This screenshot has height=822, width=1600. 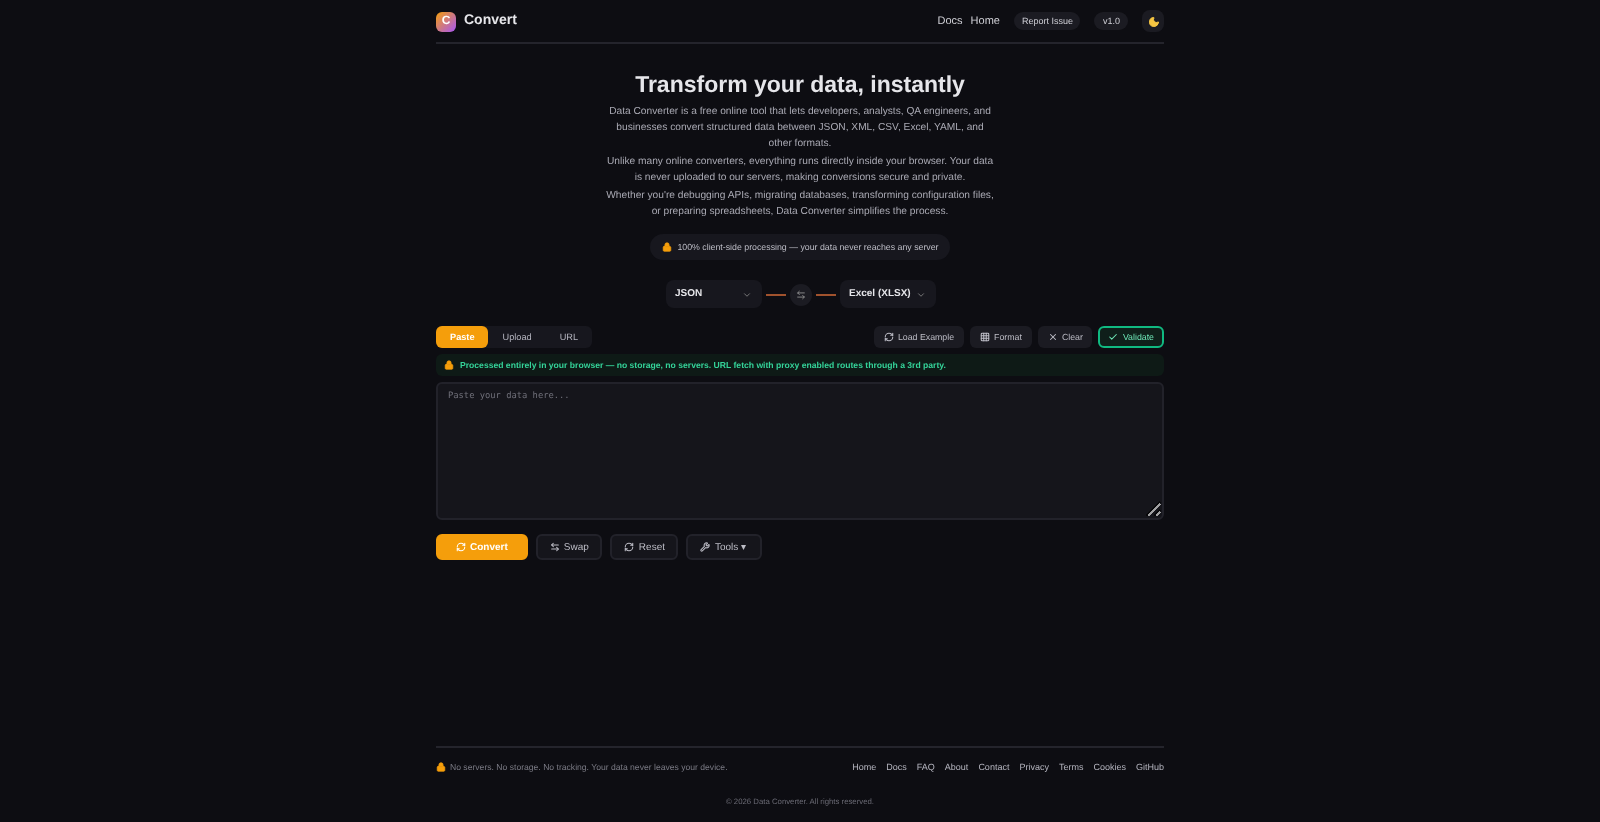 I want to click on wrench-icon, so click(x=705, y=547).